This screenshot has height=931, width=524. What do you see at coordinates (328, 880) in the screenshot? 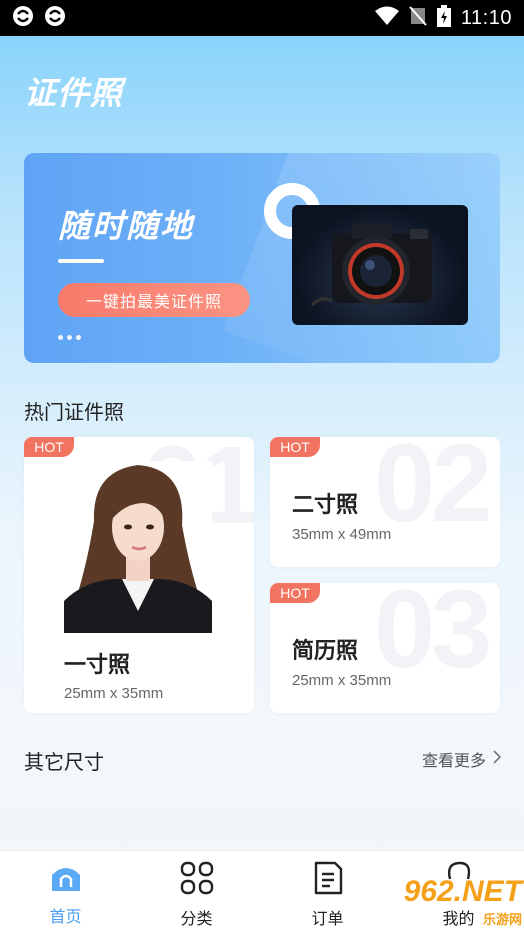
I see `document-icon` at bounding box center [328, 880].